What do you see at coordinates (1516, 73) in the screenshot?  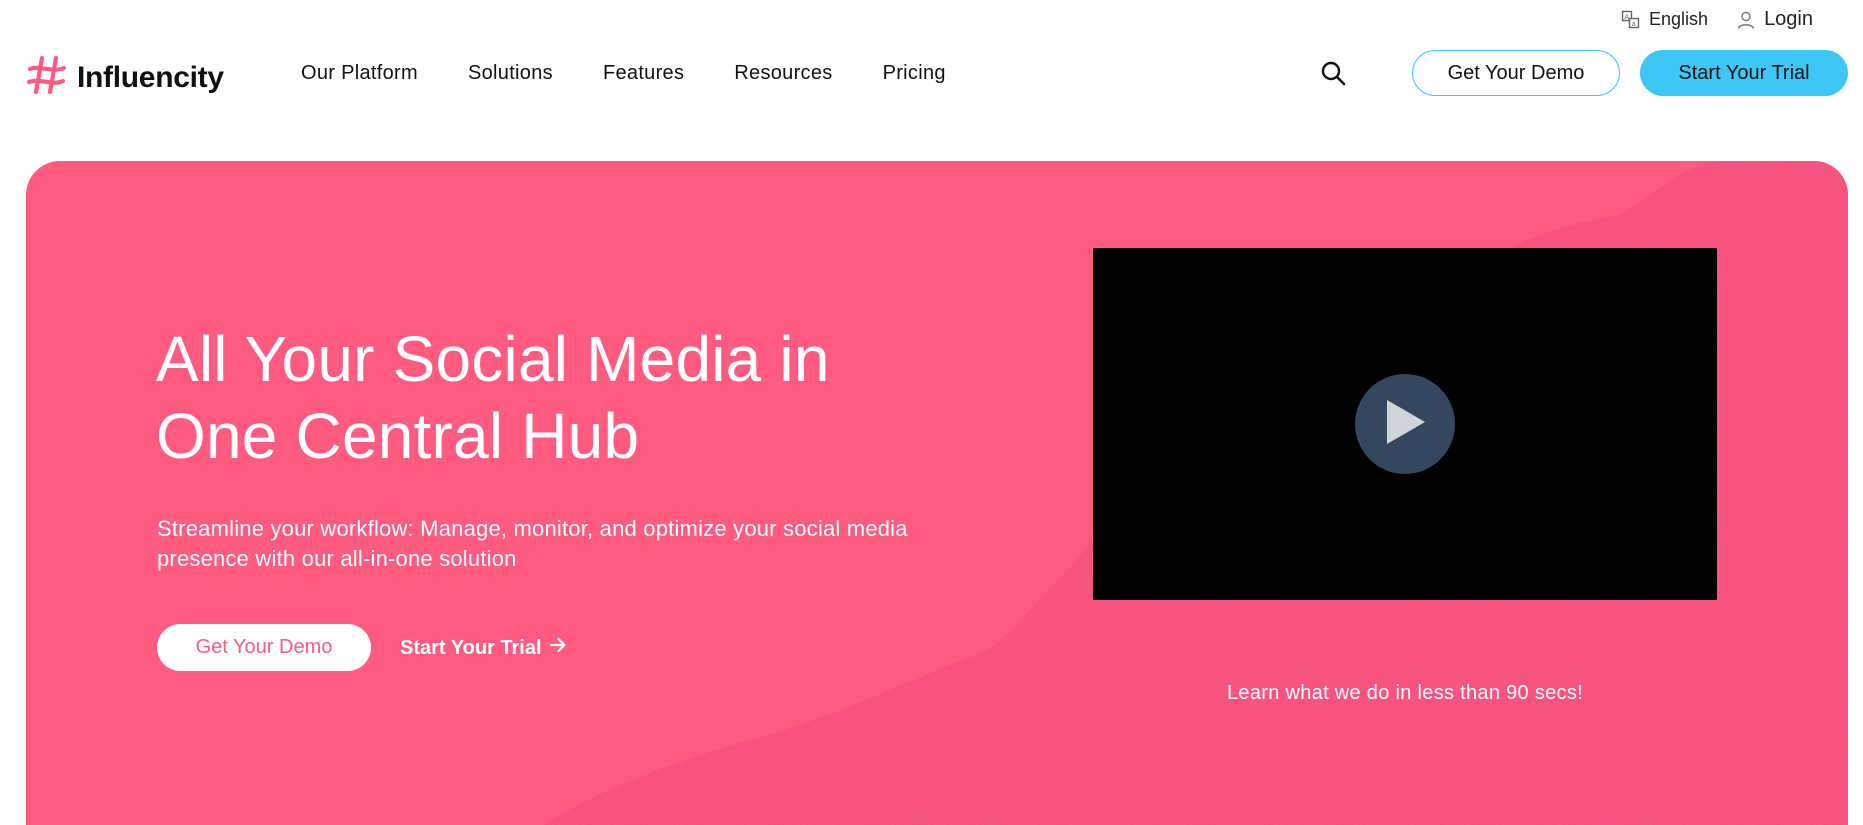 I see `get-demo-button: Get Your Demo` at bounding box center [1516, 73].